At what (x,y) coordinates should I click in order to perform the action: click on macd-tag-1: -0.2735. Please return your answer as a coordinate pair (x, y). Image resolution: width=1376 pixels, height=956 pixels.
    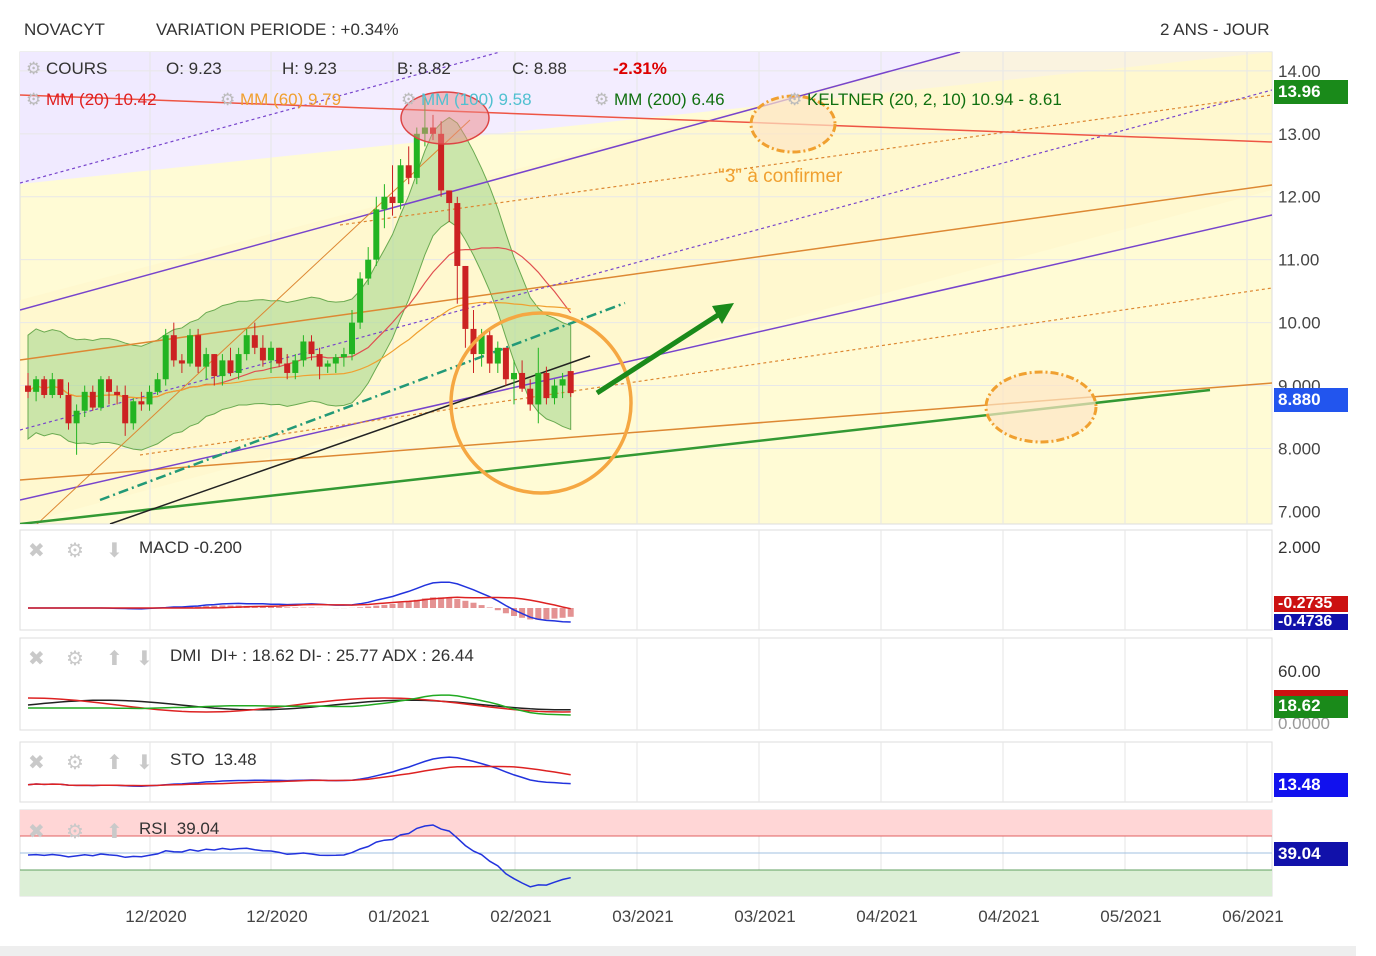
    Looking at the image, I should click on (1311, 604).